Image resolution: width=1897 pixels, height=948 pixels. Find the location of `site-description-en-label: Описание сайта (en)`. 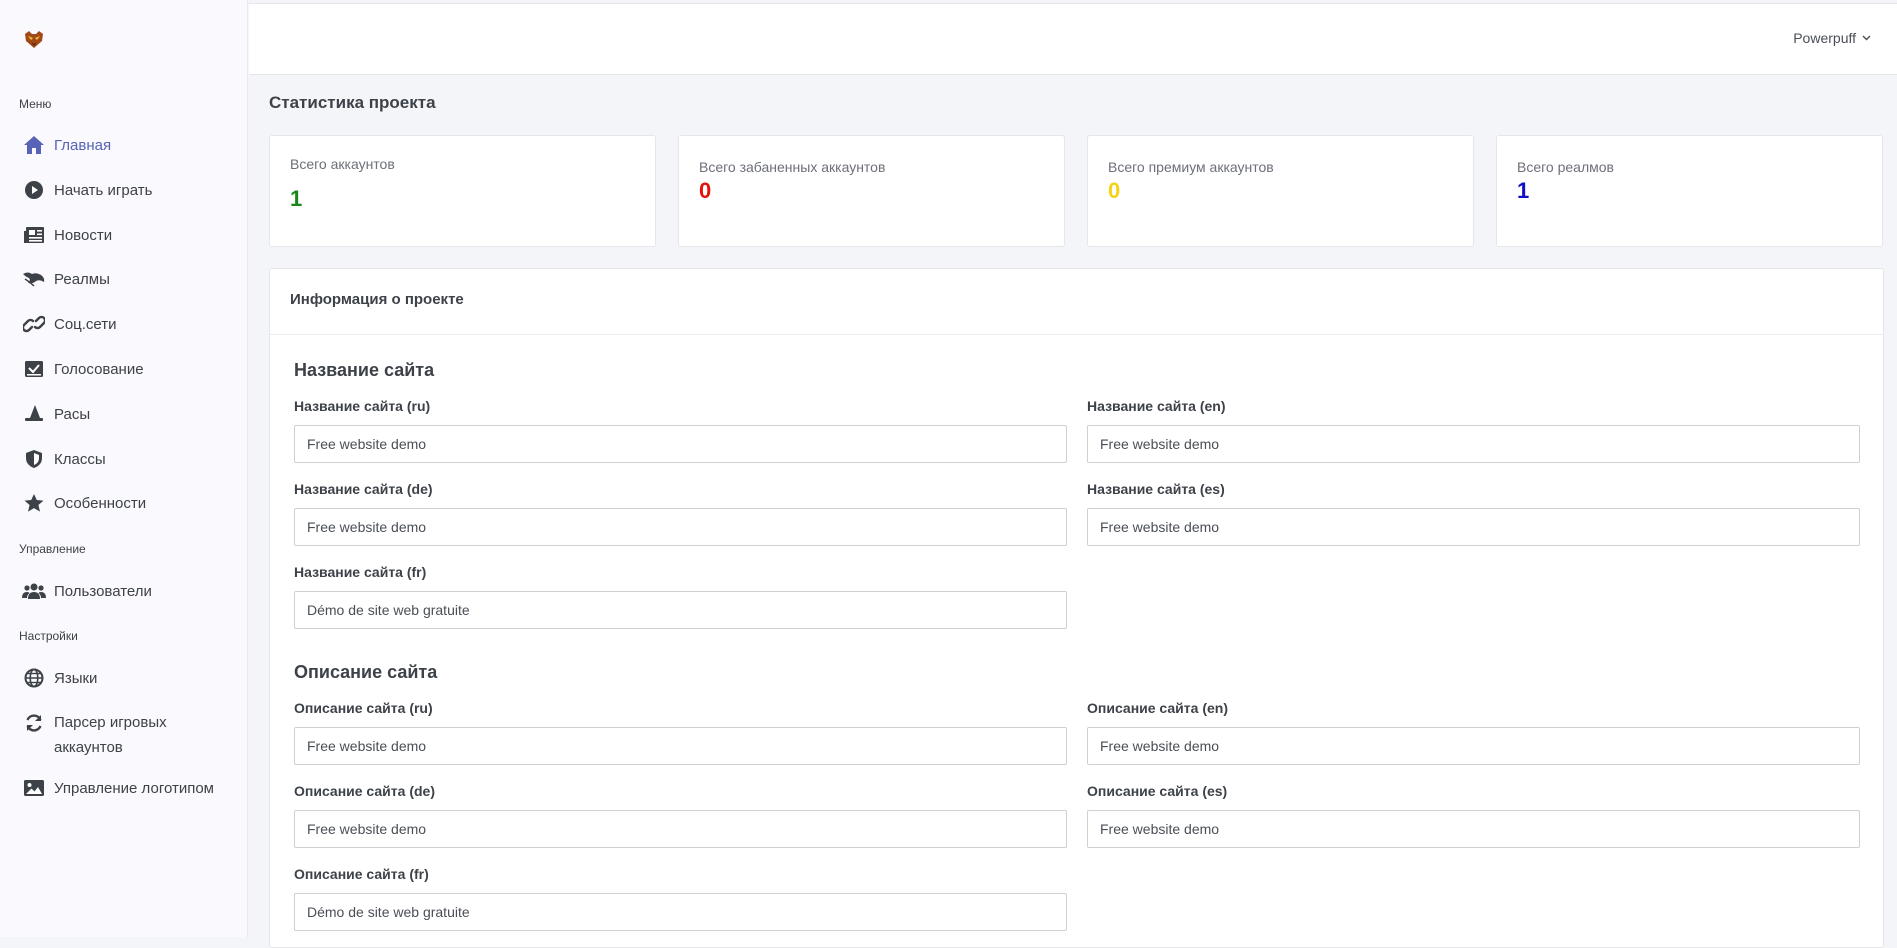

site-description-en-label: Описание сайта (en) is located at coordinates (1157, 708).